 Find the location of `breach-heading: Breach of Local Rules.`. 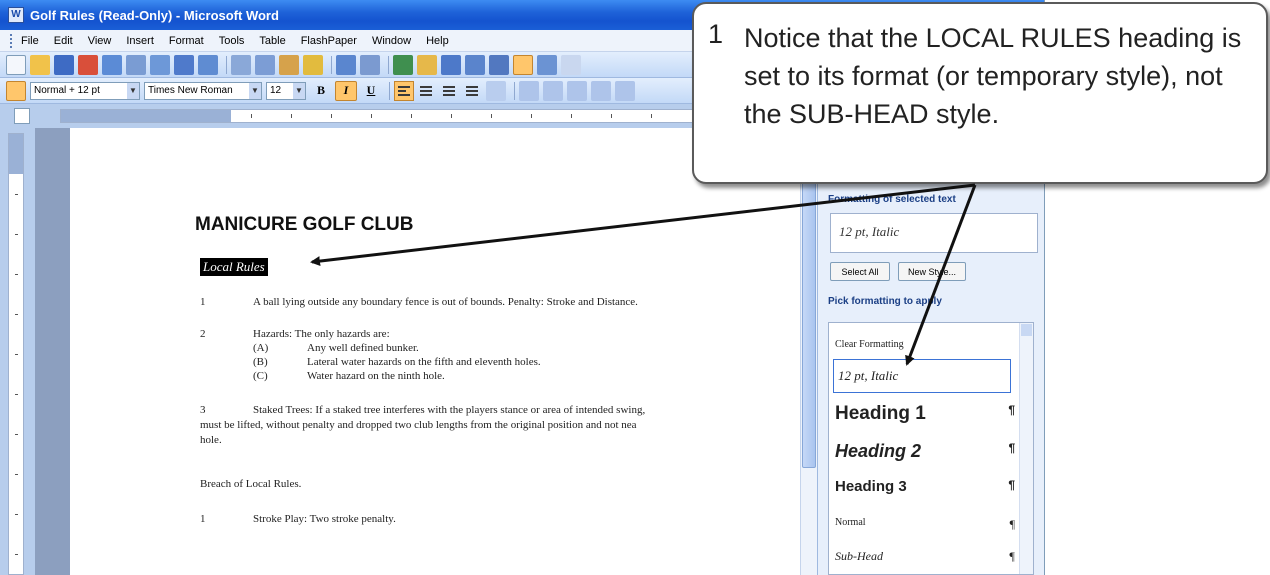

breach-heading: Breach of Local Rules. is located at coordinates (250, 484).